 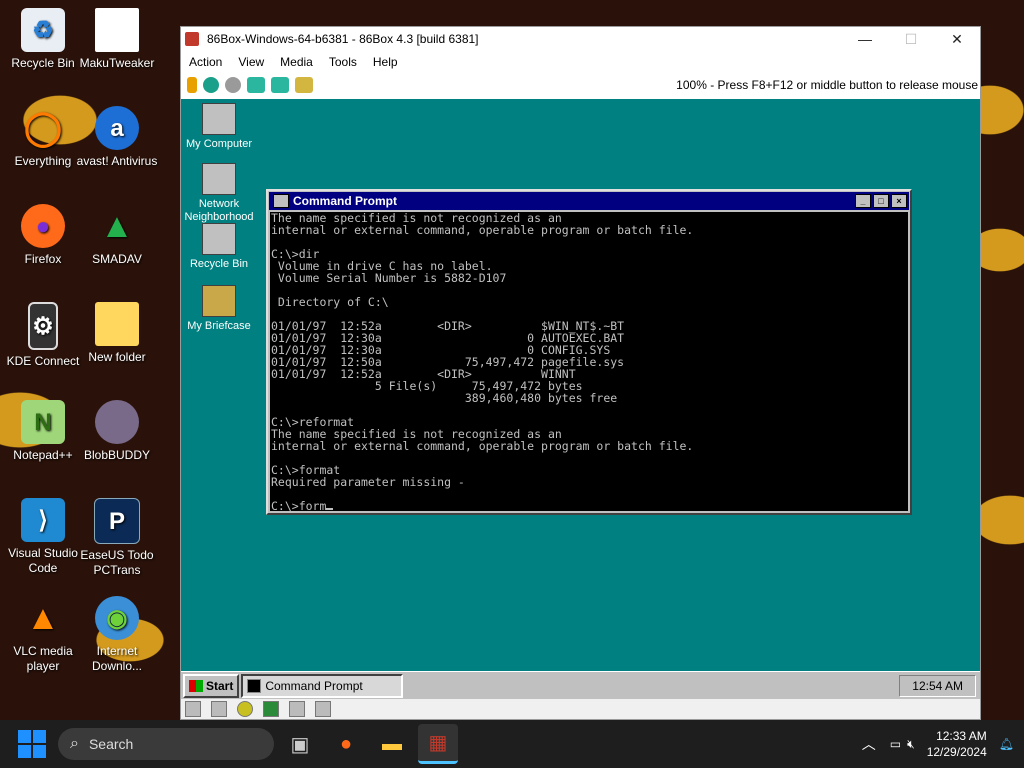 I want to click on firefox-taskbar-icon: ●, so click(x=346, y=744).